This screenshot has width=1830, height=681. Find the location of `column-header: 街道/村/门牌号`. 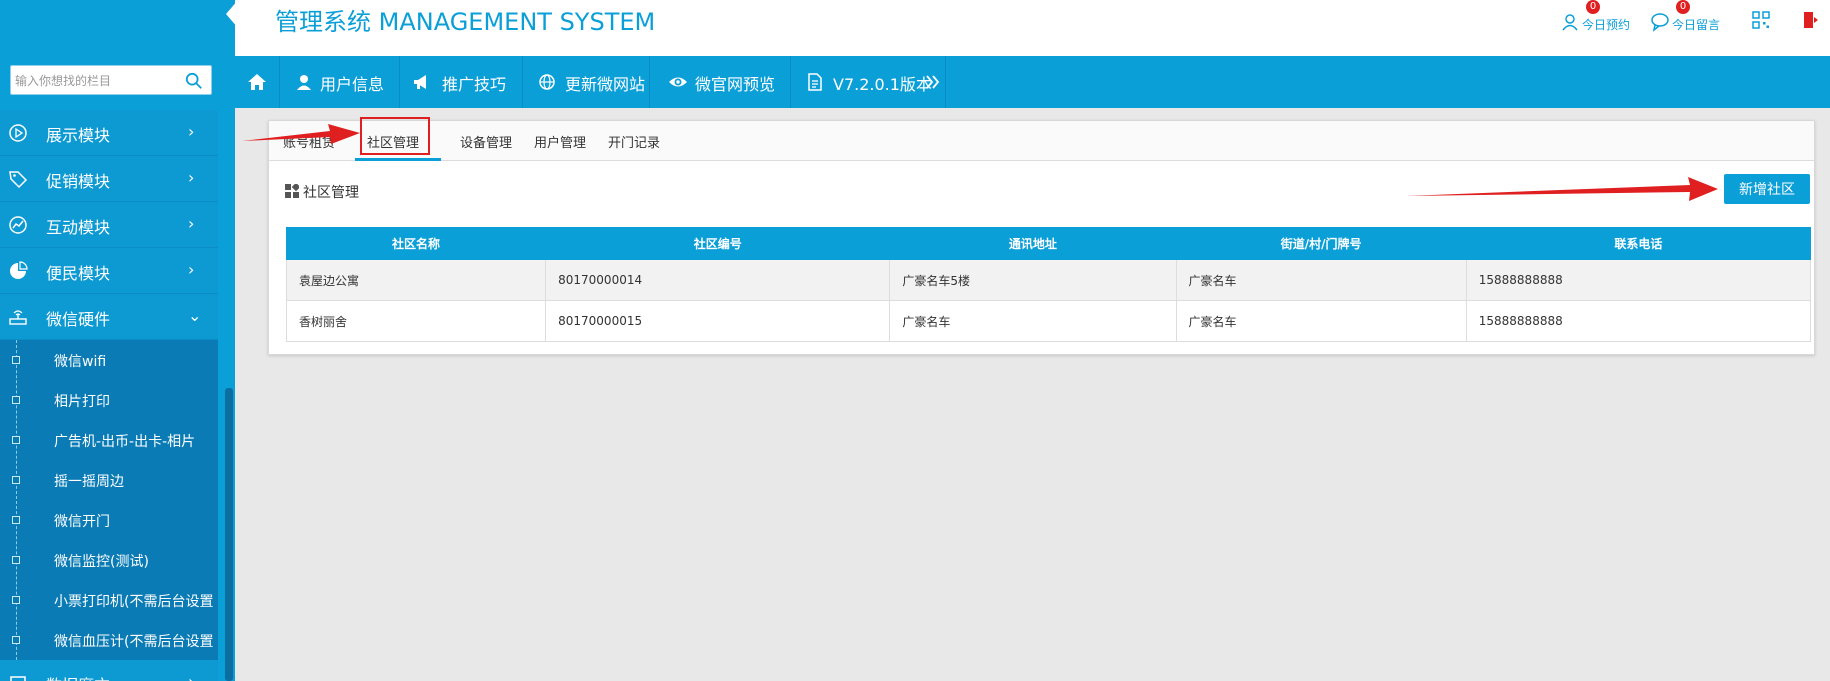

column-header: 街道/村/门牌号 is located at coordinates (1321, 243).